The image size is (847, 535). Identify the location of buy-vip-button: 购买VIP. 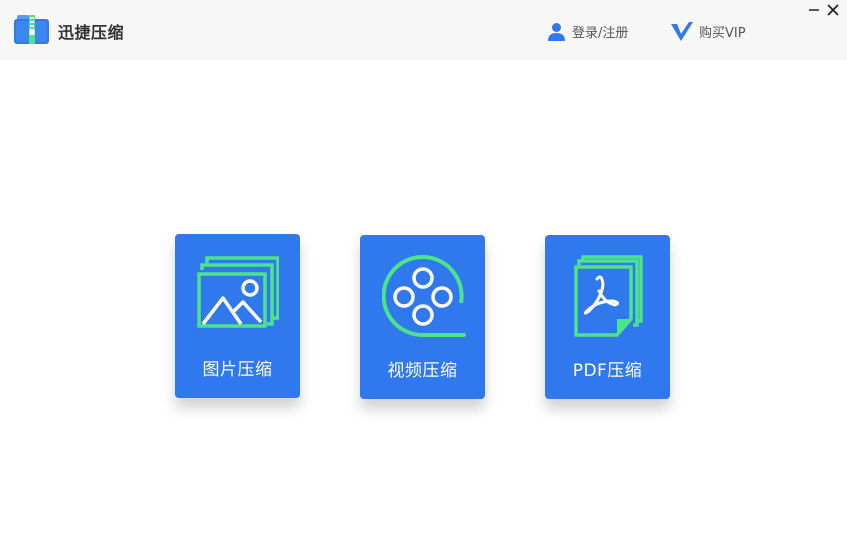
(708, 31).